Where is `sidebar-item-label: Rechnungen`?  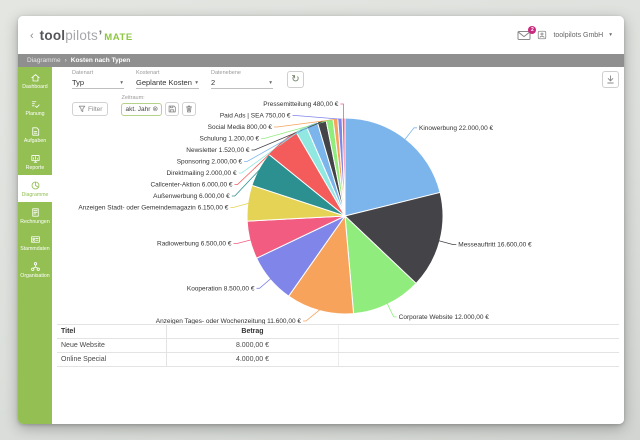
sidebar-item-label: Rechnungen is located at coordinates (35, 221).